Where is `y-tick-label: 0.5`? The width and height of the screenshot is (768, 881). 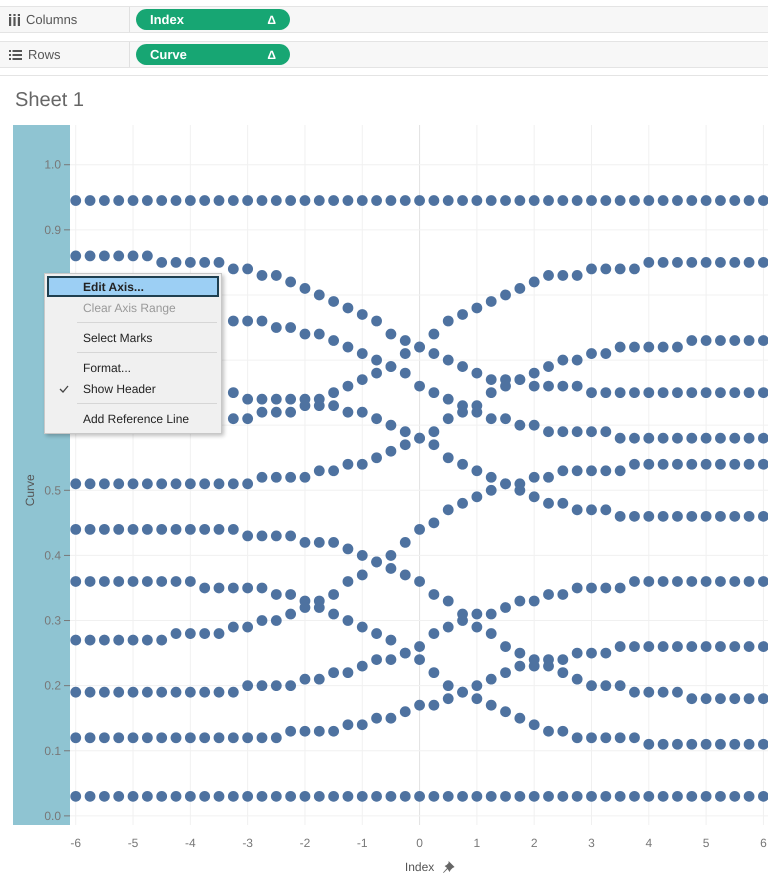 y-tick-label: 0.5 is located at coordinates (52, 490).